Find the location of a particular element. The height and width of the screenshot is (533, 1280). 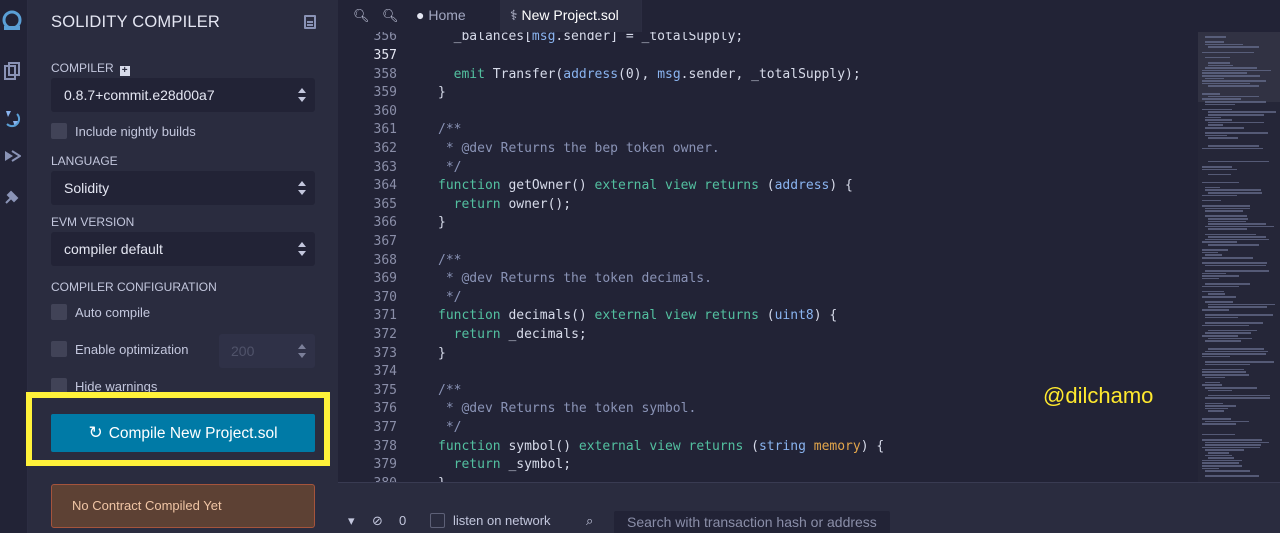

zoom-out-icon: 🔍︎ is located at coordinates (361, 16).